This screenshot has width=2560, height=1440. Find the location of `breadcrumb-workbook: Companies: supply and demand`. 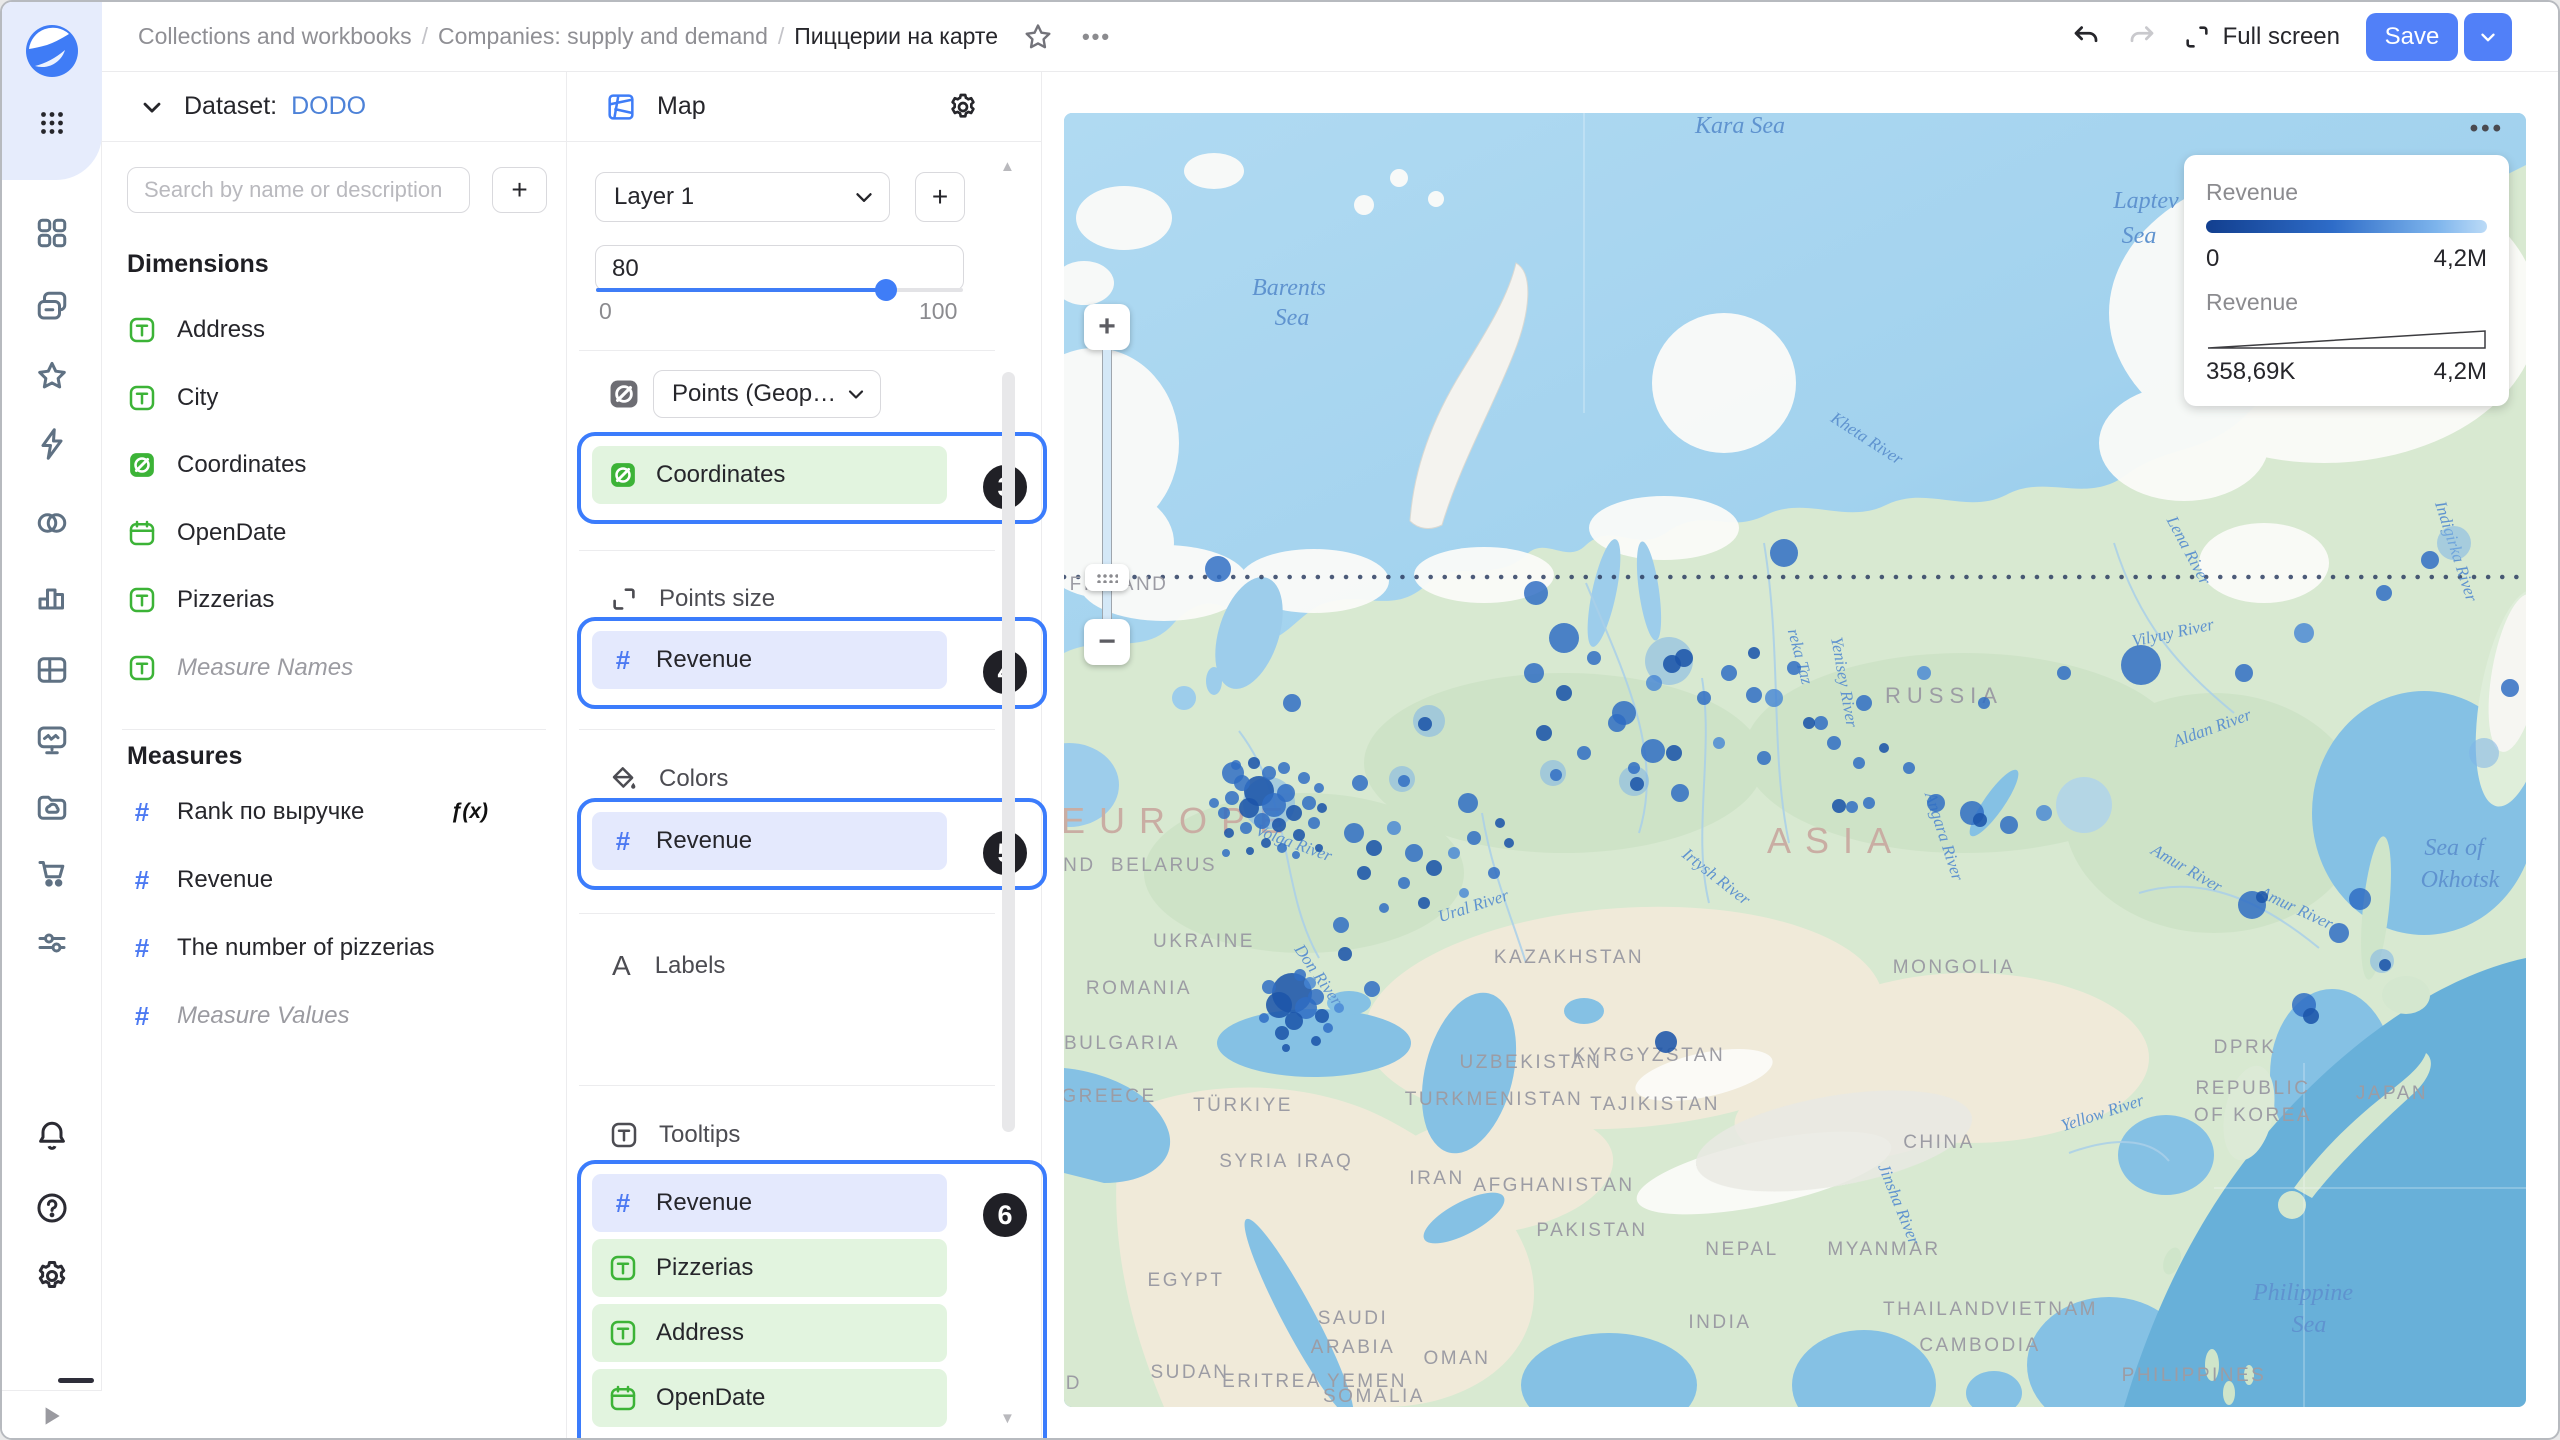

breadcrumb-workbook: Companies: supply and demand is located at coordinates (603, 36).